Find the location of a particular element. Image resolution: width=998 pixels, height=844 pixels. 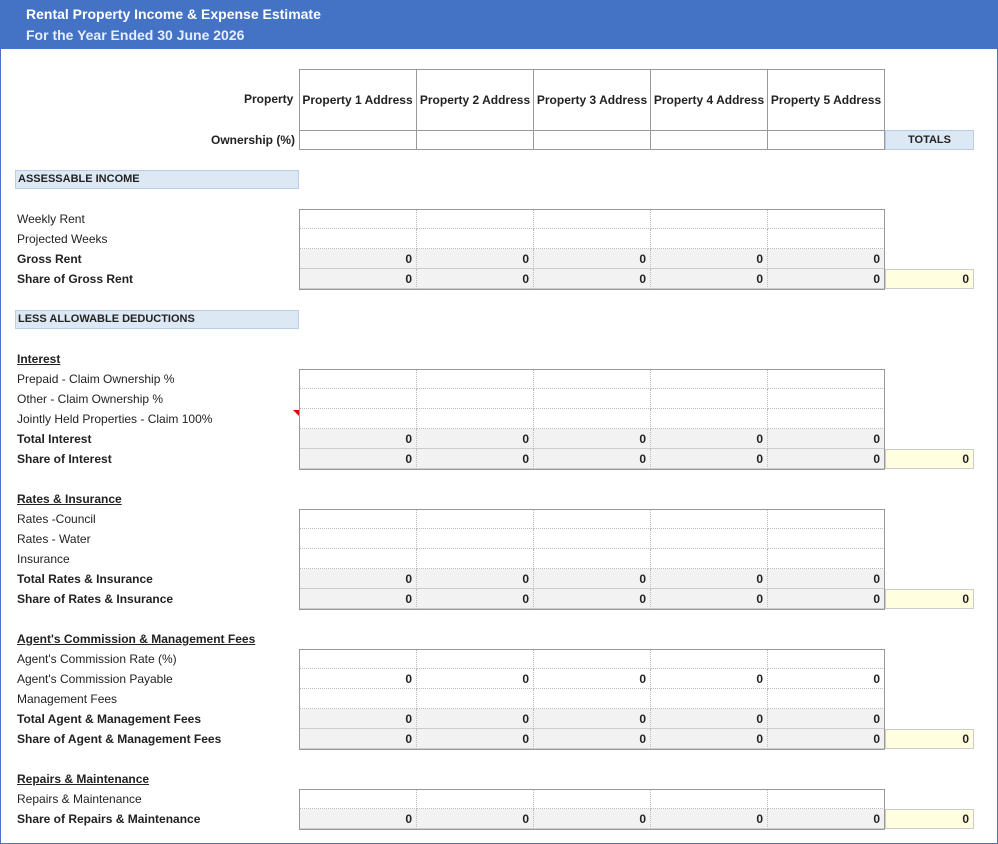

share-agent-cell-4: 0 is located at coordinates (709, 739).